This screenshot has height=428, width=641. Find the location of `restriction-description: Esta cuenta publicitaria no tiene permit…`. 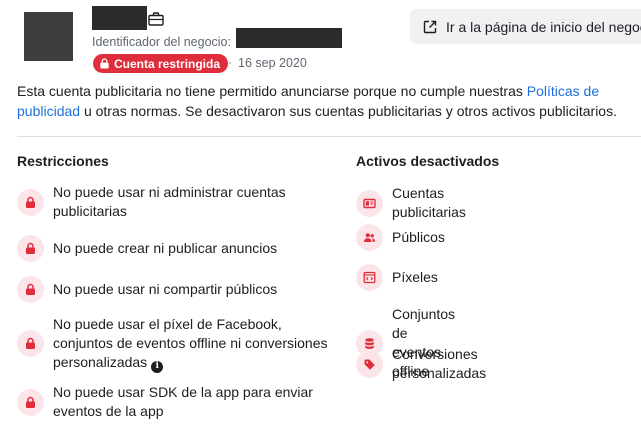

restriction-description: Esta cuenta publicitaria no tiene permit… is located at coordinates (324, 101).